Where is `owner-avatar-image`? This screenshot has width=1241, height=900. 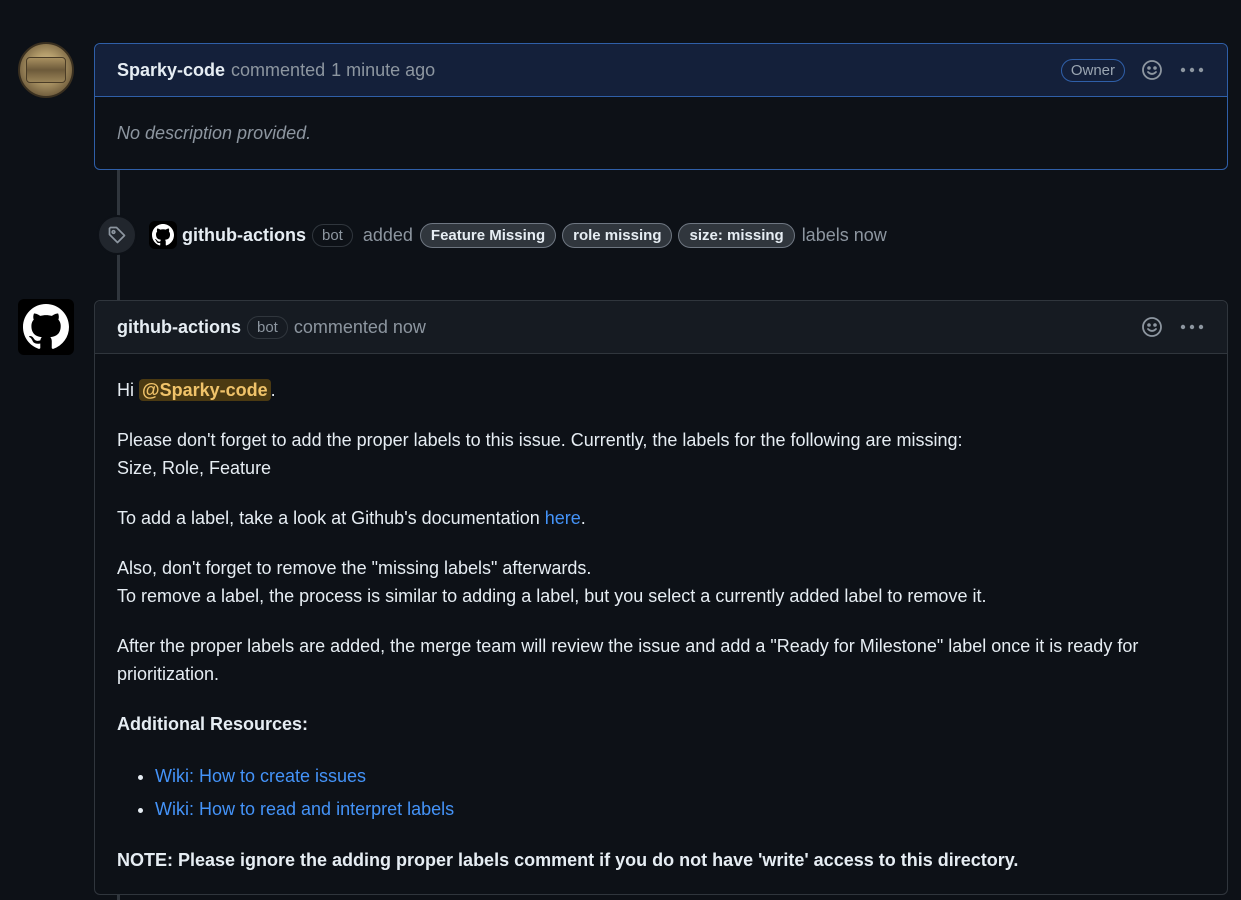
owner-avatar-image is located at coordinates (46, 70).